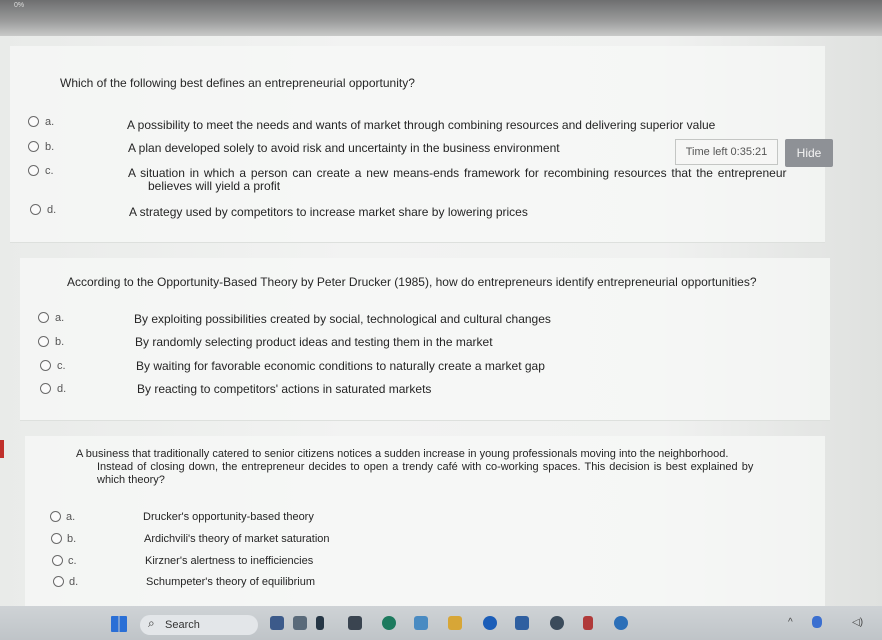  I want to click on security-icon, so click(817, 622).